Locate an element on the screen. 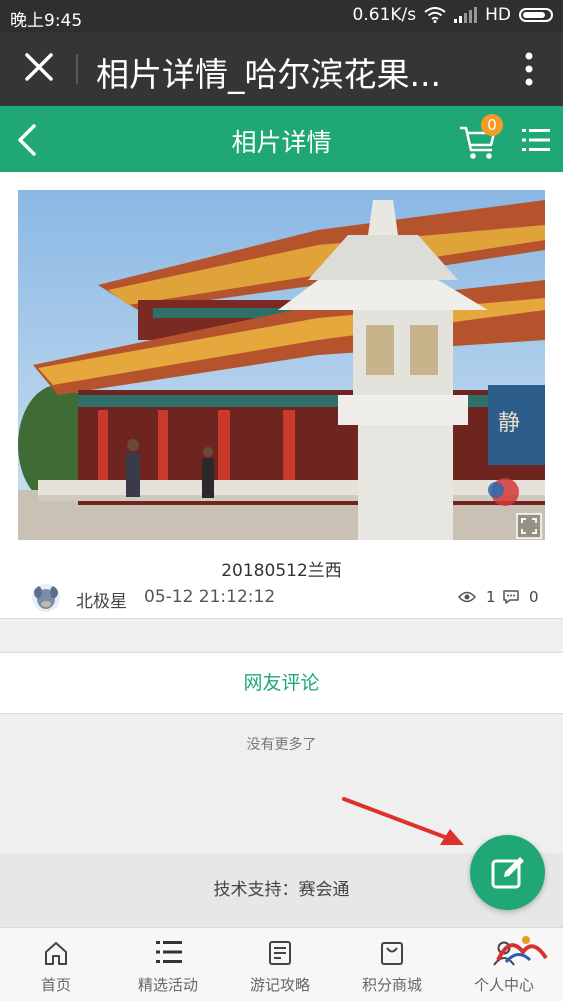 The height and width of the screenshot is (1001, 563). nav-item-travel-notes: 游记攻略 is located at coordinates (280, 964).